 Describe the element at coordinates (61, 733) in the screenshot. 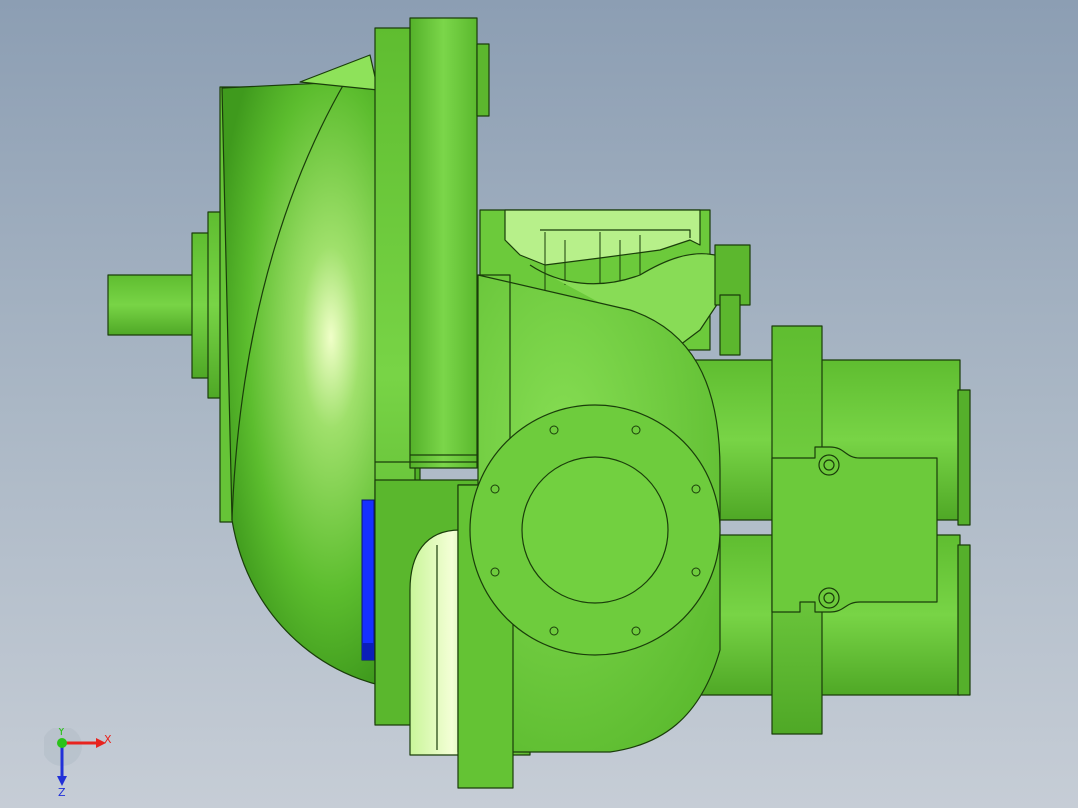

I see `y-axis-label: Y` at that location.